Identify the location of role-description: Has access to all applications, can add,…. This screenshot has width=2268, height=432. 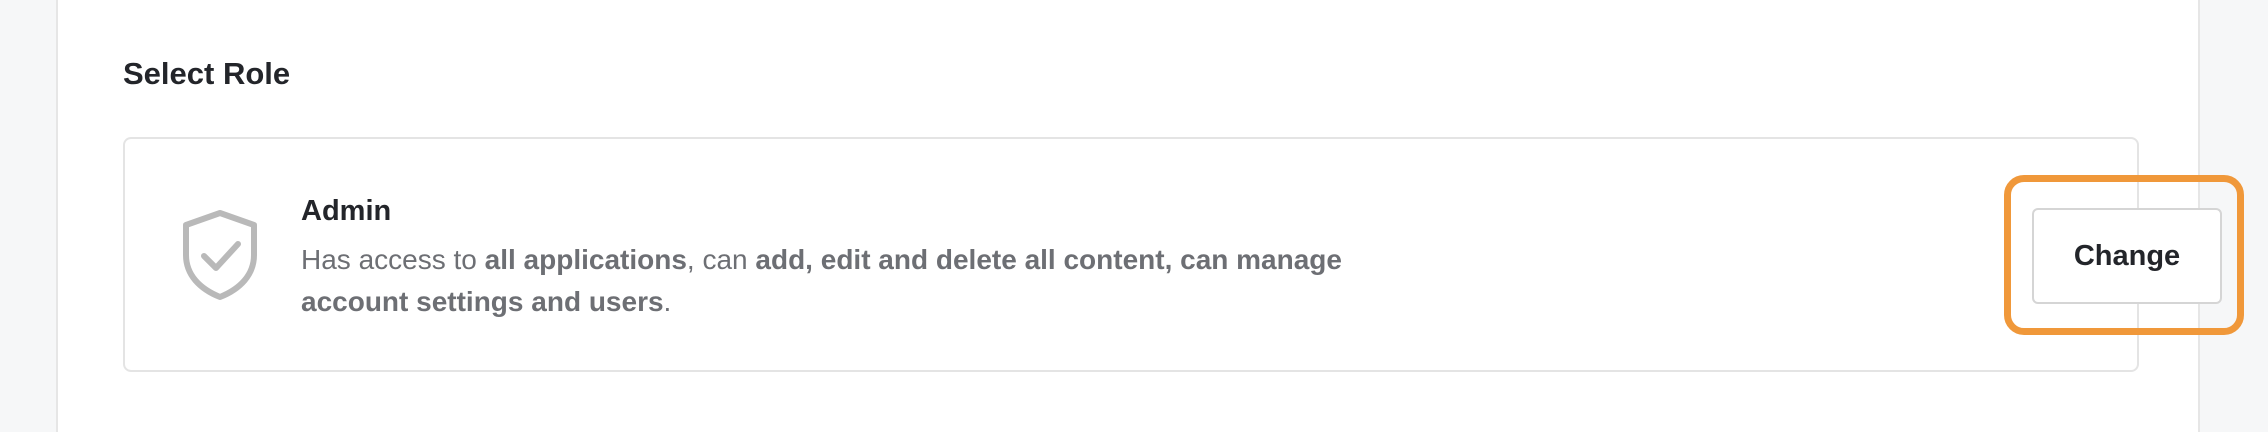
(821, 280).